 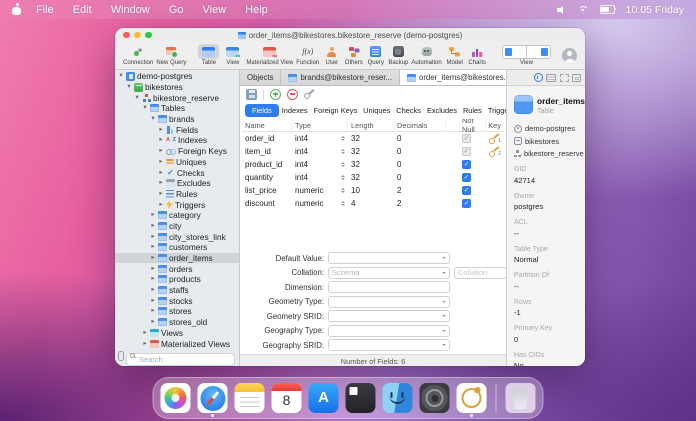 I want to click on toolbar-automation-button: Automation, so click(x=426, y=55).